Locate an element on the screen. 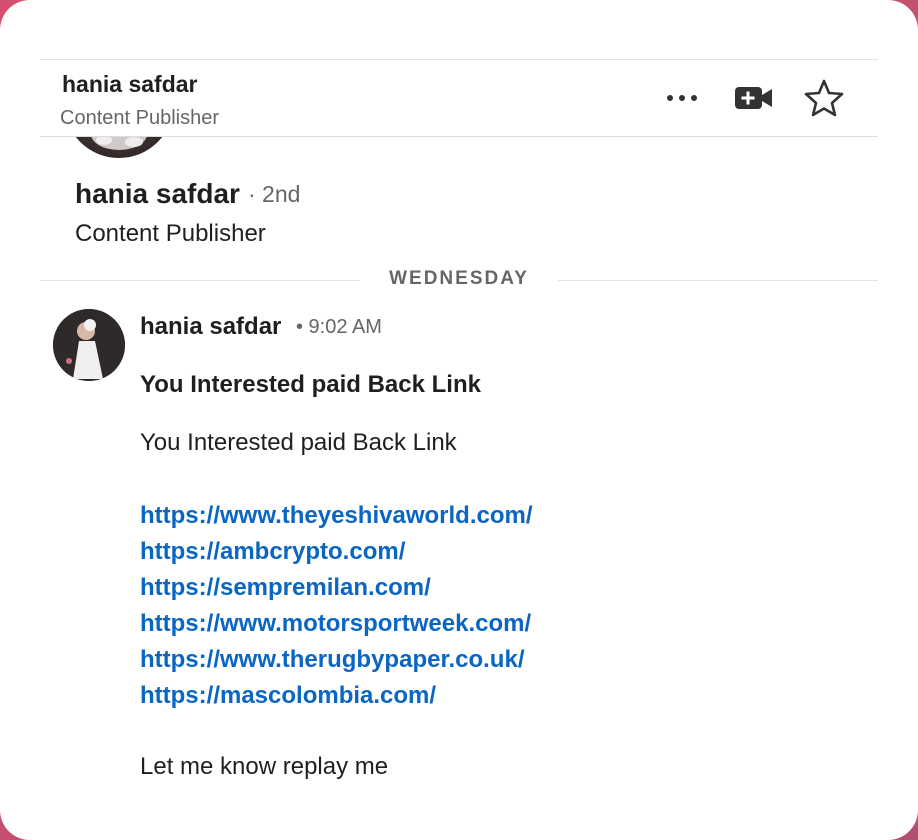 Image resolution: width=918 pixels, height=840 pixels. sender-avatar is located at coordinates (89, 345).